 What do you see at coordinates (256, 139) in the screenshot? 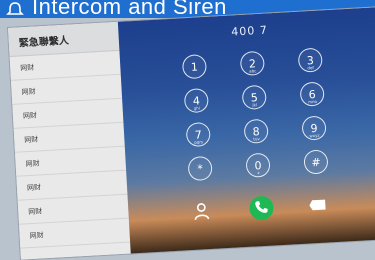
I see `key-letters: tuv` at bounding box center [256, 139].